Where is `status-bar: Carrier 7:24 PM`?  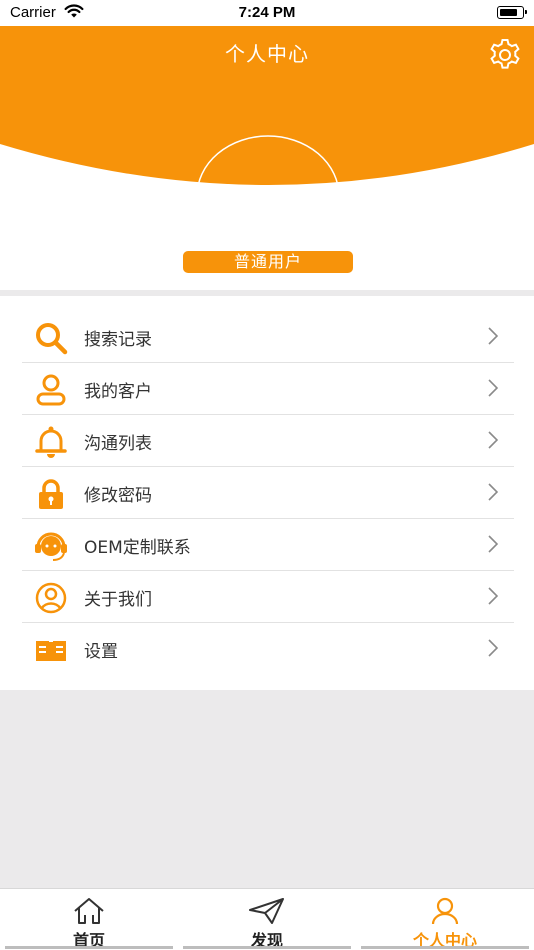
status-bar: Carrier 7:24 PM is located at coordinates (267, 13).